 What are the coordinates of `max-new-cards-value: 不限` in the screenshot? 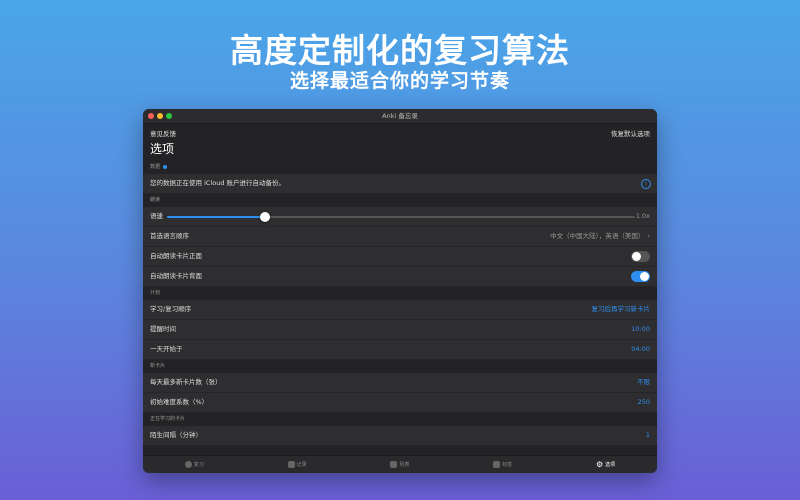 It's located at (643, 382).